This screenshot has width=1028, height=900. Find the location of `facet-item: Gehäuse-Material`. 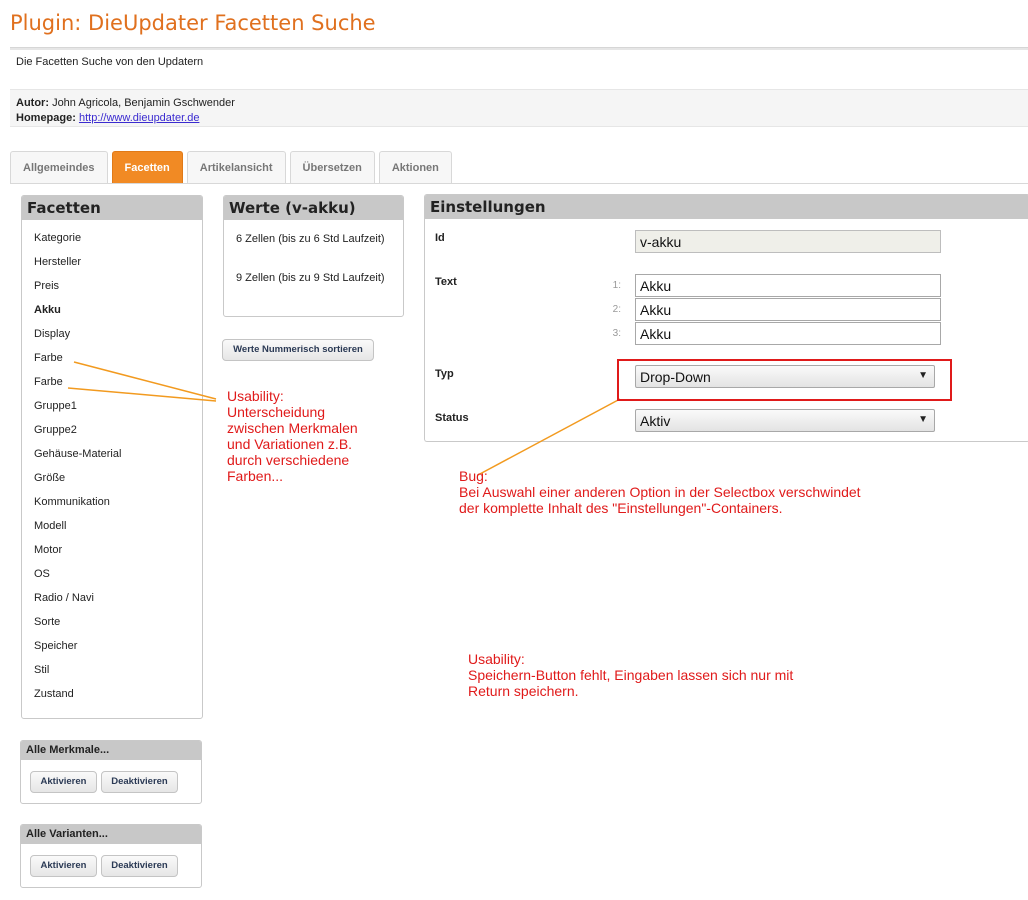

facet-item: Gehäuse-Material is located at coordinates (118, 460).